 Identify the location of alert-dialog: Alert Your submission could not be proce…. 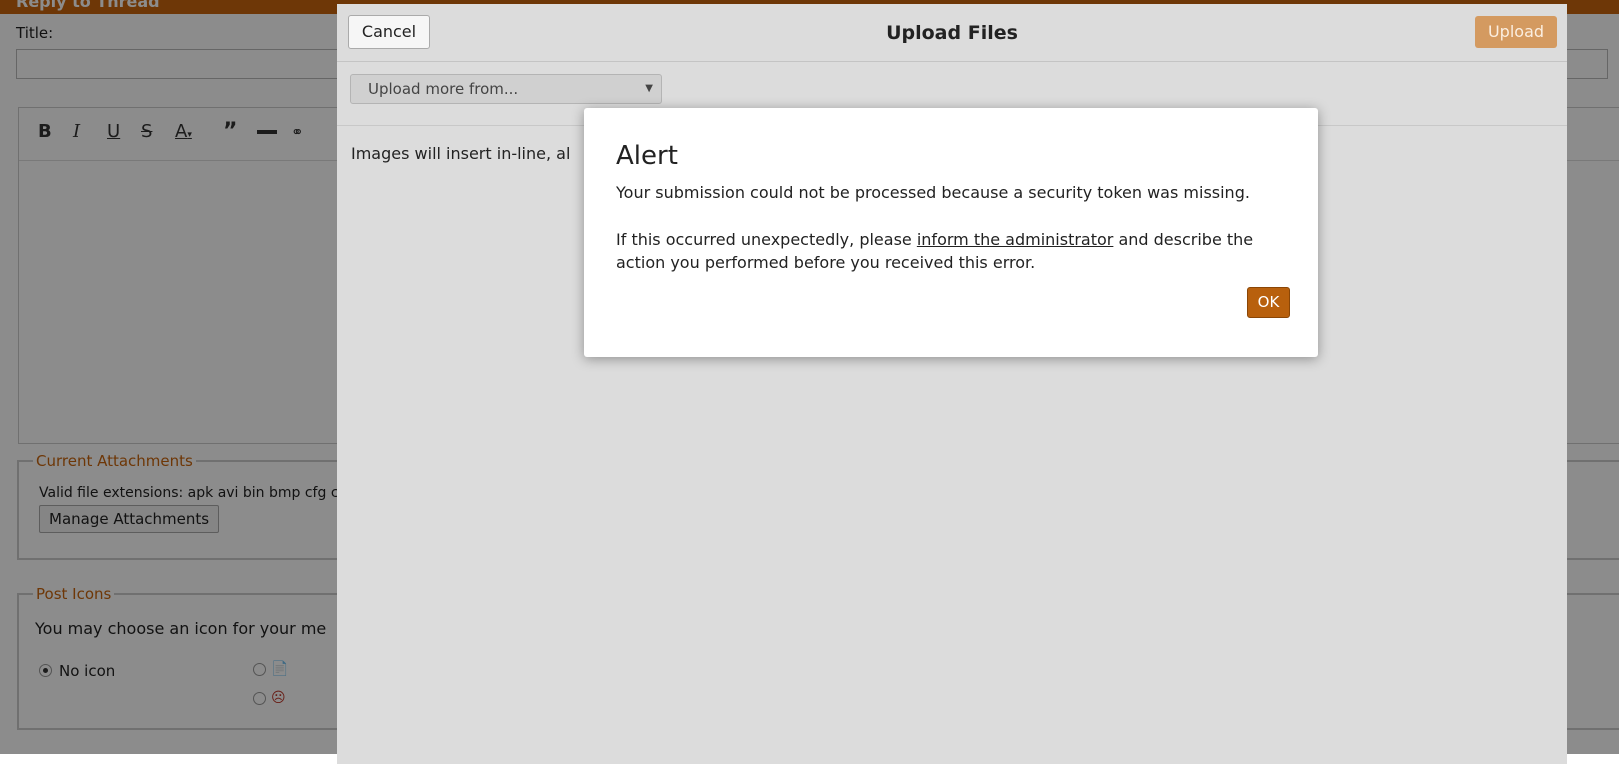
(951, 232).